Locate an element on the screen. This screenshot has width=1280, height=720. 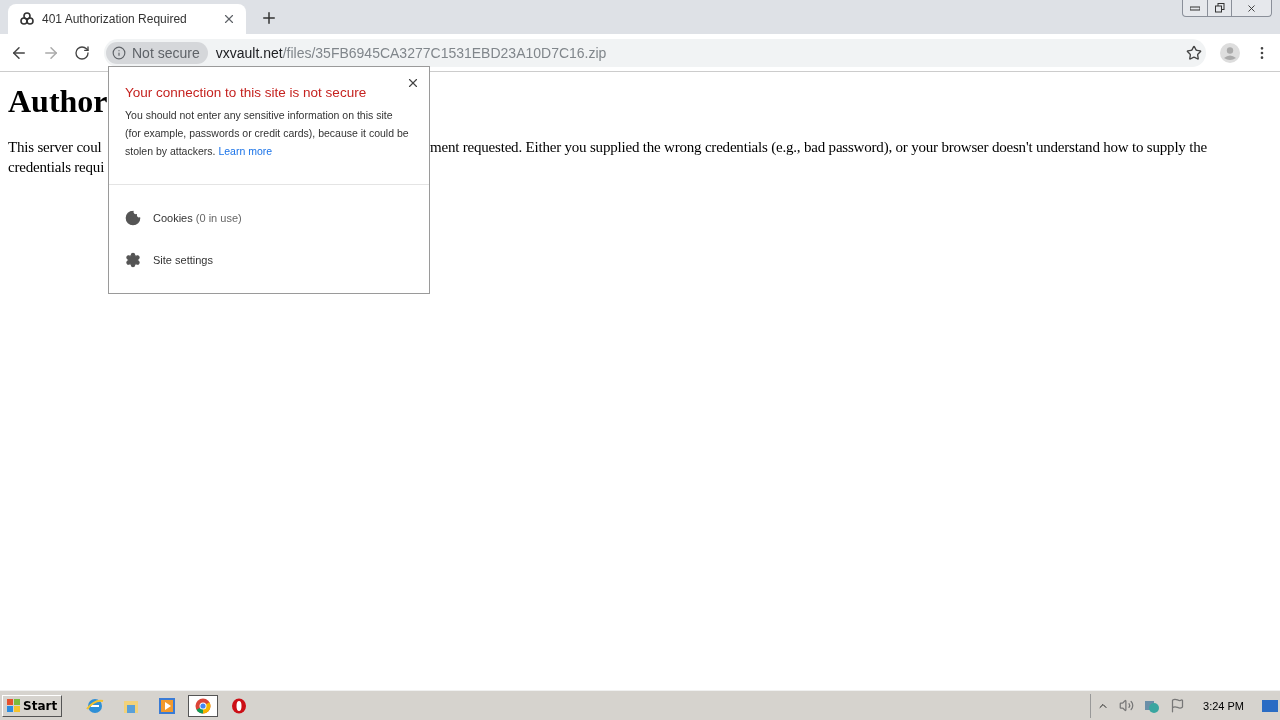
show-desktop-icon is located at coordinates (1270, 705).